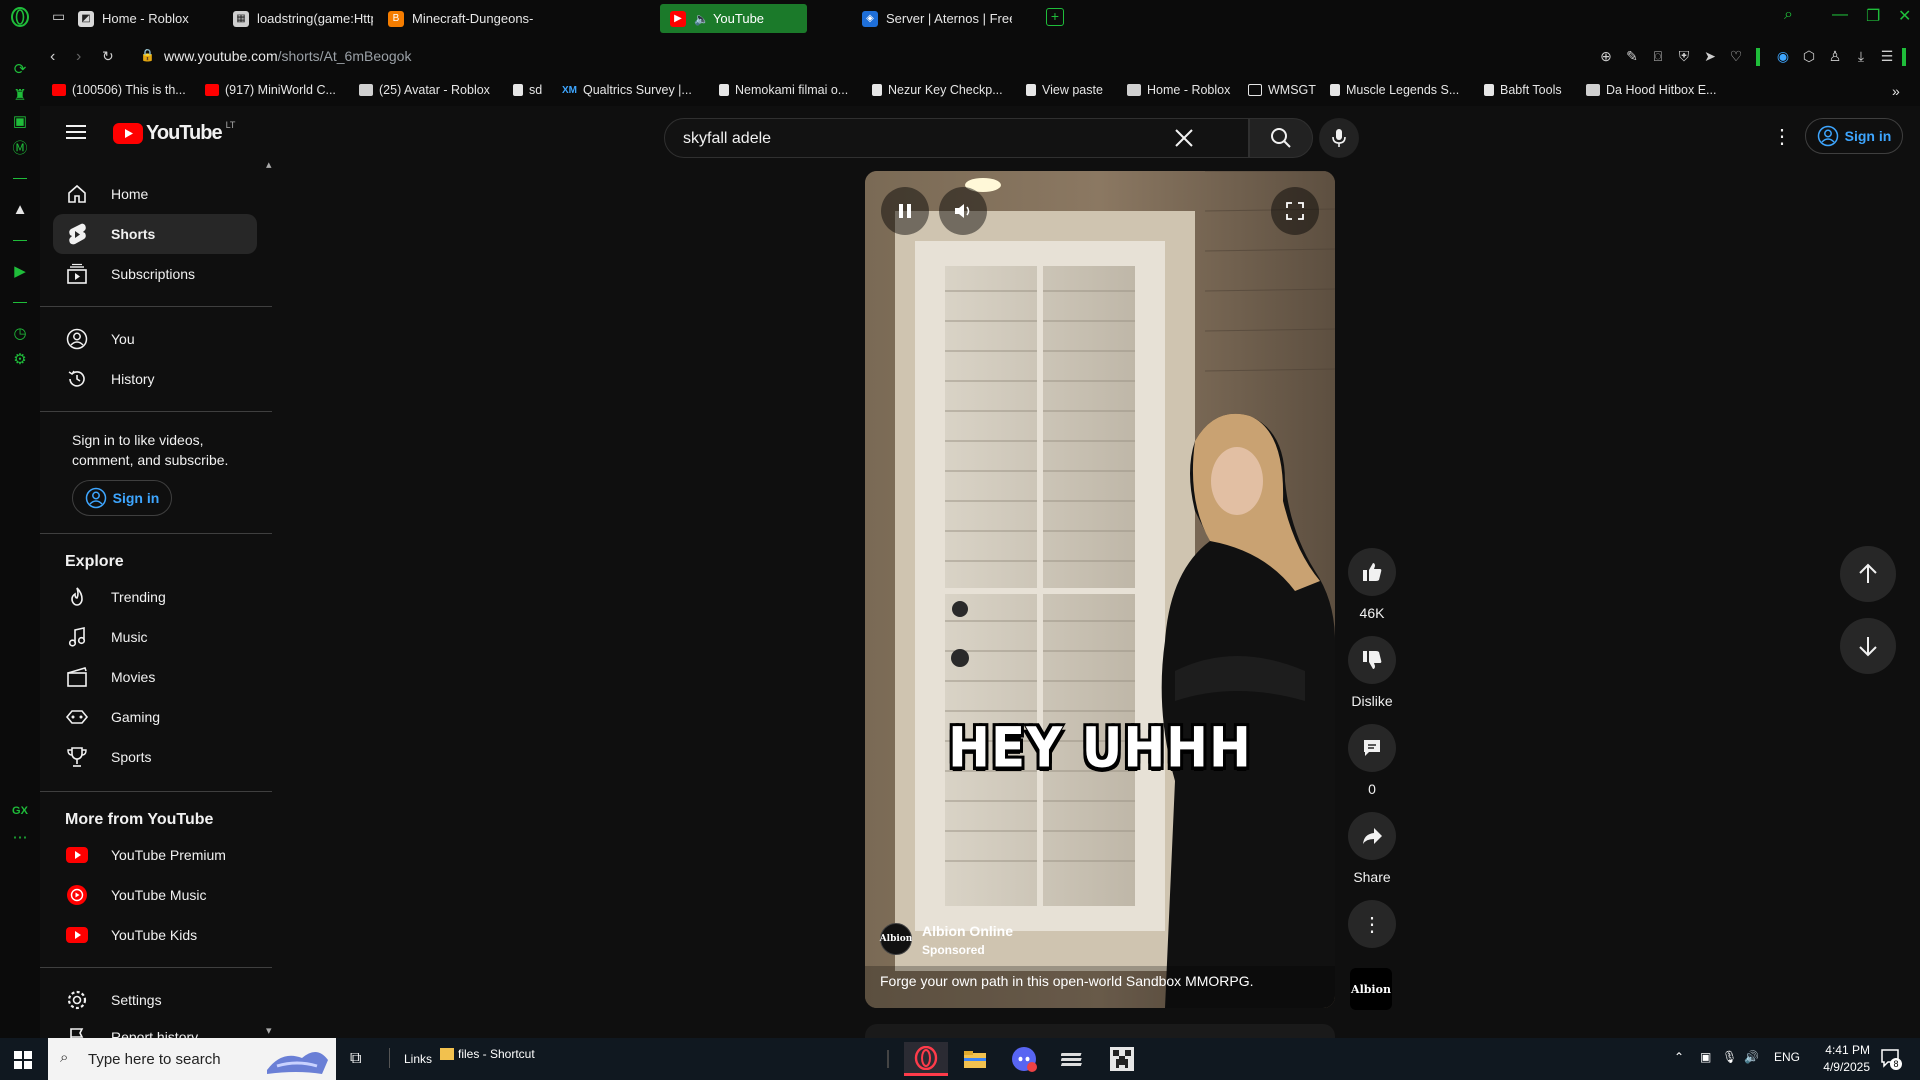 This screenshot has width=1920, height=1080. Describe the element at coordinates (926, 1059) in the screenshot. I see `taskbar-opera-gx` at that location.